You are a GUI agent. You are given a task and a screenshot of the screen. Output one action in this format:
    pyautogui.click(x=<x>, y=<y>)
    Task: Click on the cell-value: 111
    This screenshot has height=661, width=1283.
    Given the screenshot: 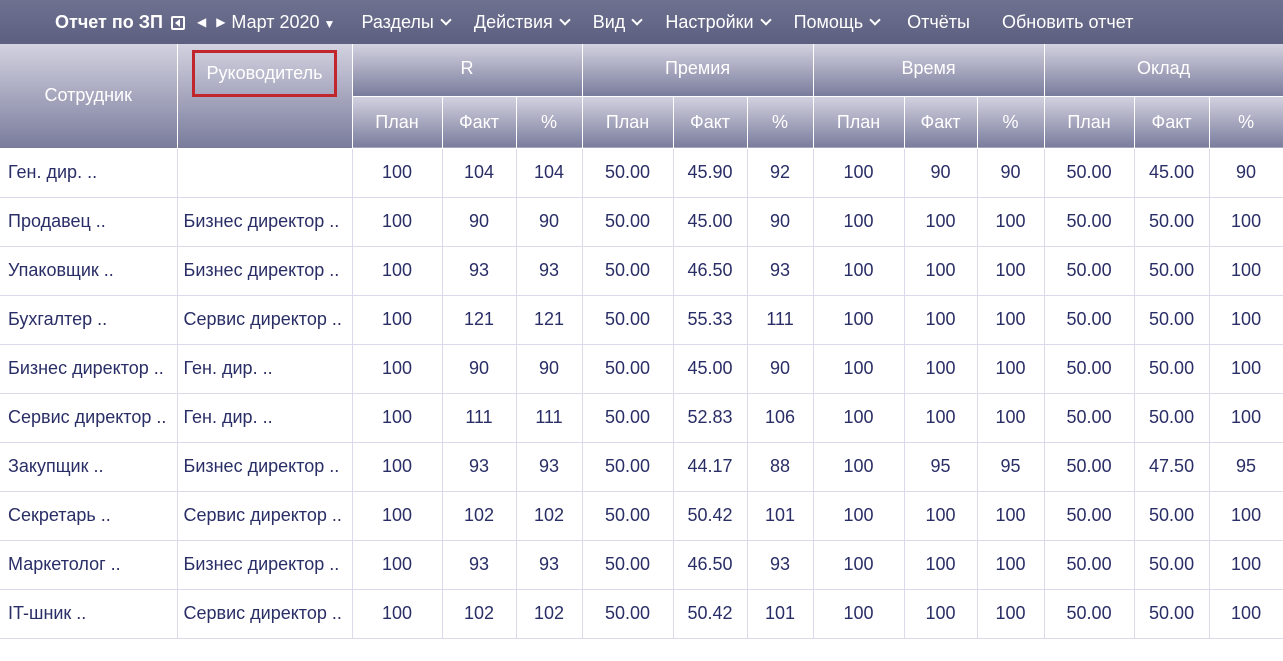 What is the action you would take?
    pyautogui.click(x=479, y=418)
    